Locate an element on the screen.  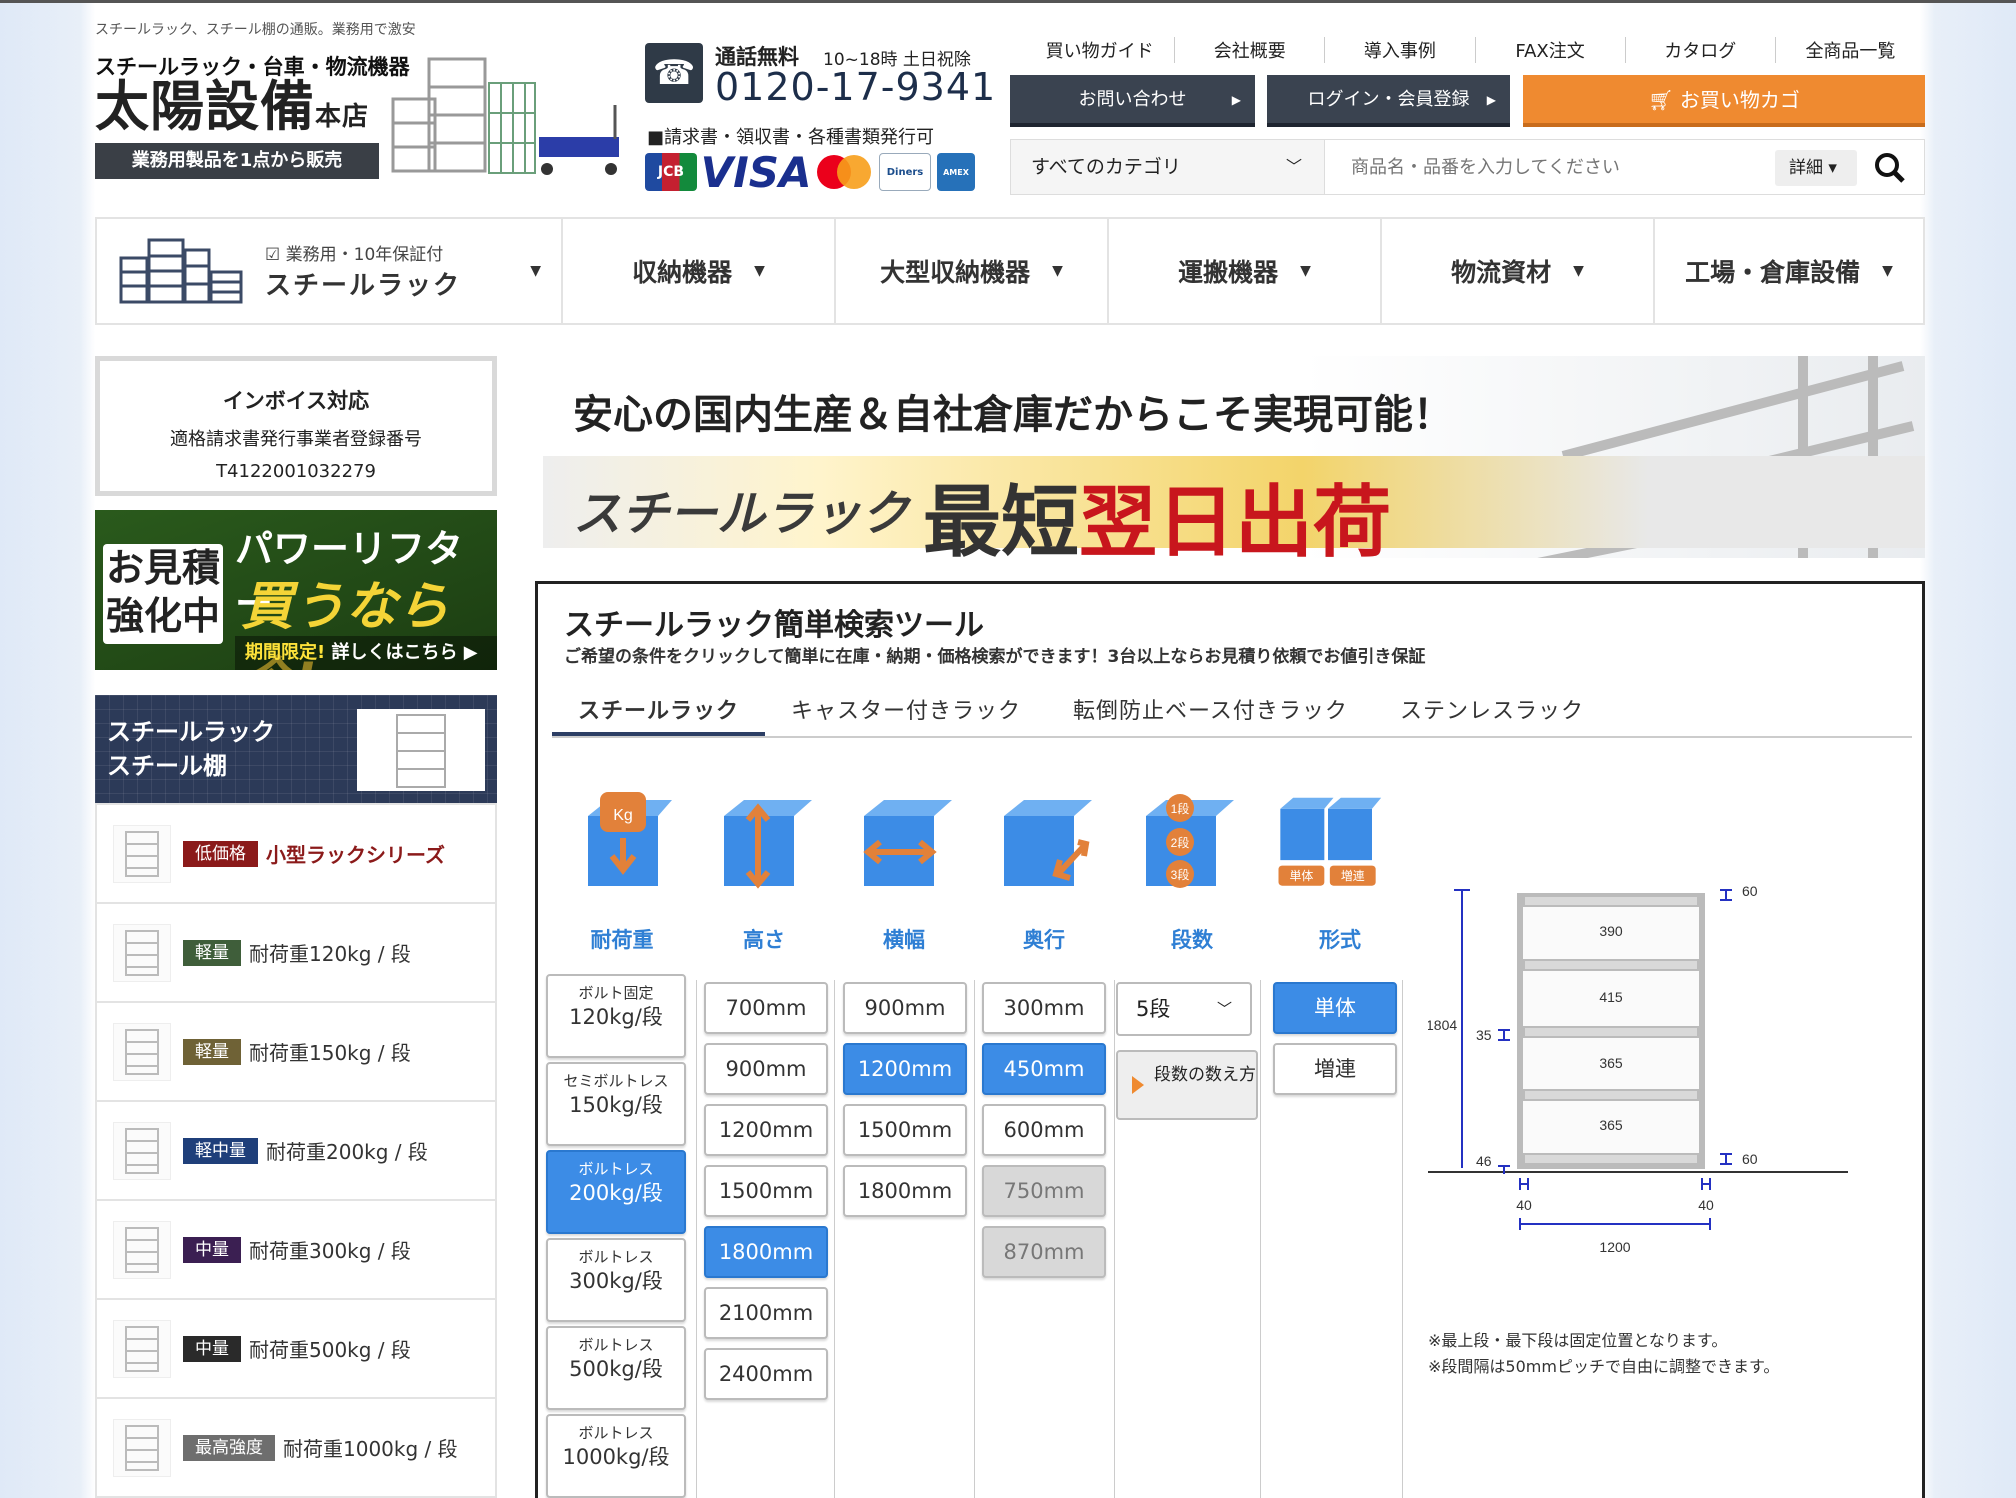
height-option: 1800mm is located at coordinates (766, 1252).